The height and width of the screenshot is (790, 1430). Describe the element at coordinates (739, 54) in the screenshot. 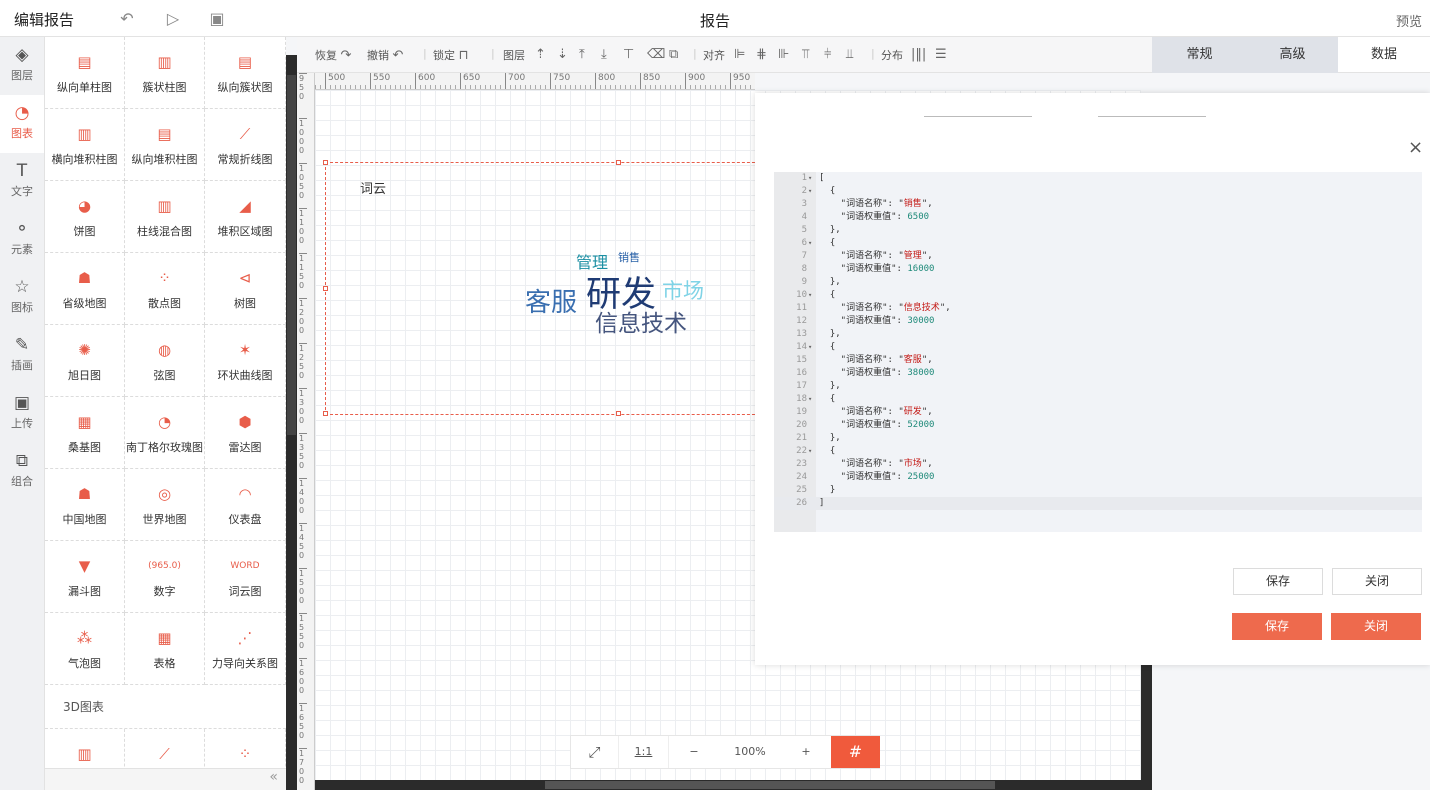

I see `align-left-icon: ⊫` at that location.